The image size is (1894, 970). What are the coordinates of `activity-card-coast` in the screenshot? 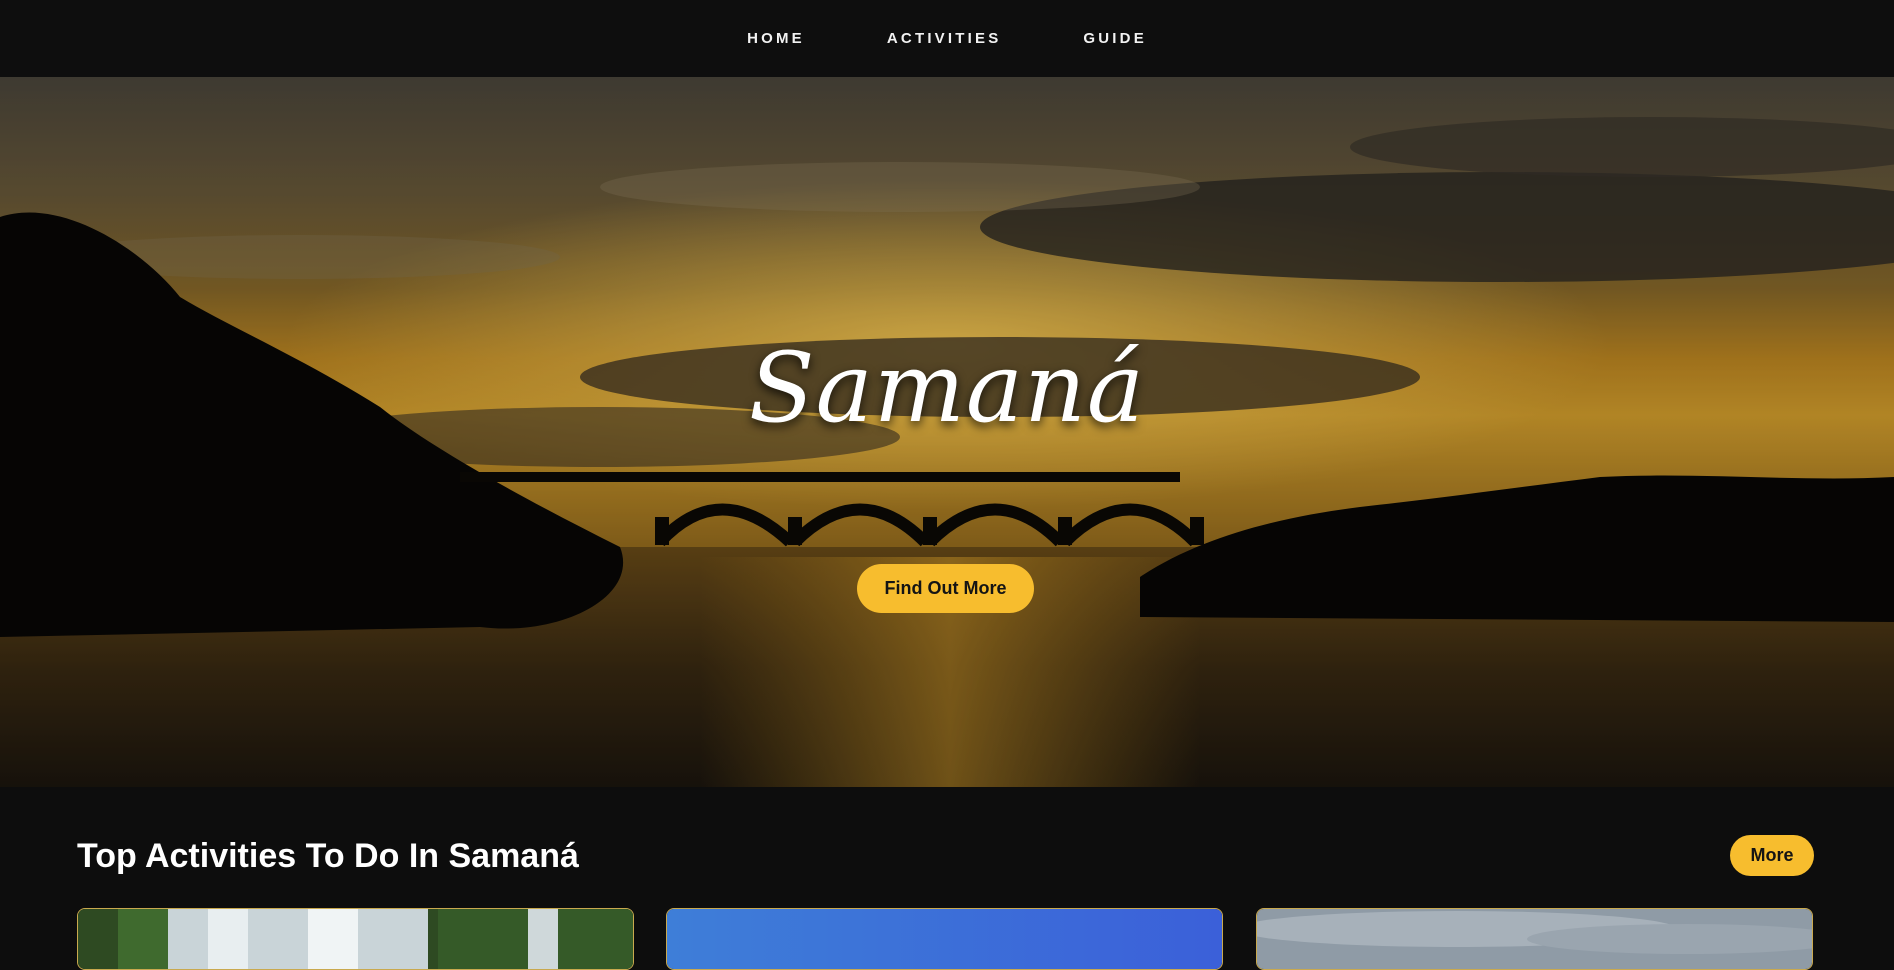 It's located at (1534, 939).